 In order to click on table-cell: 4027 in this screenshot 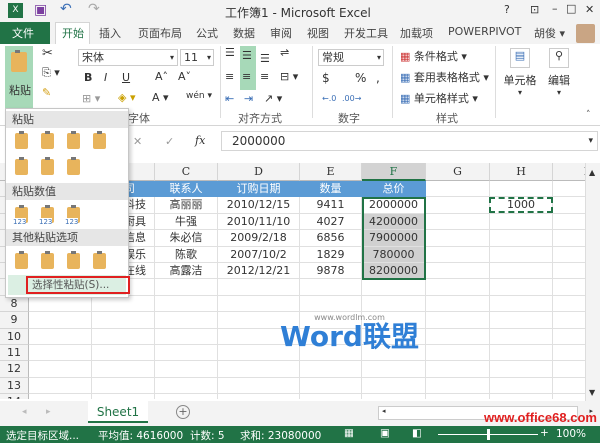, I will do `click(331, 222)`.